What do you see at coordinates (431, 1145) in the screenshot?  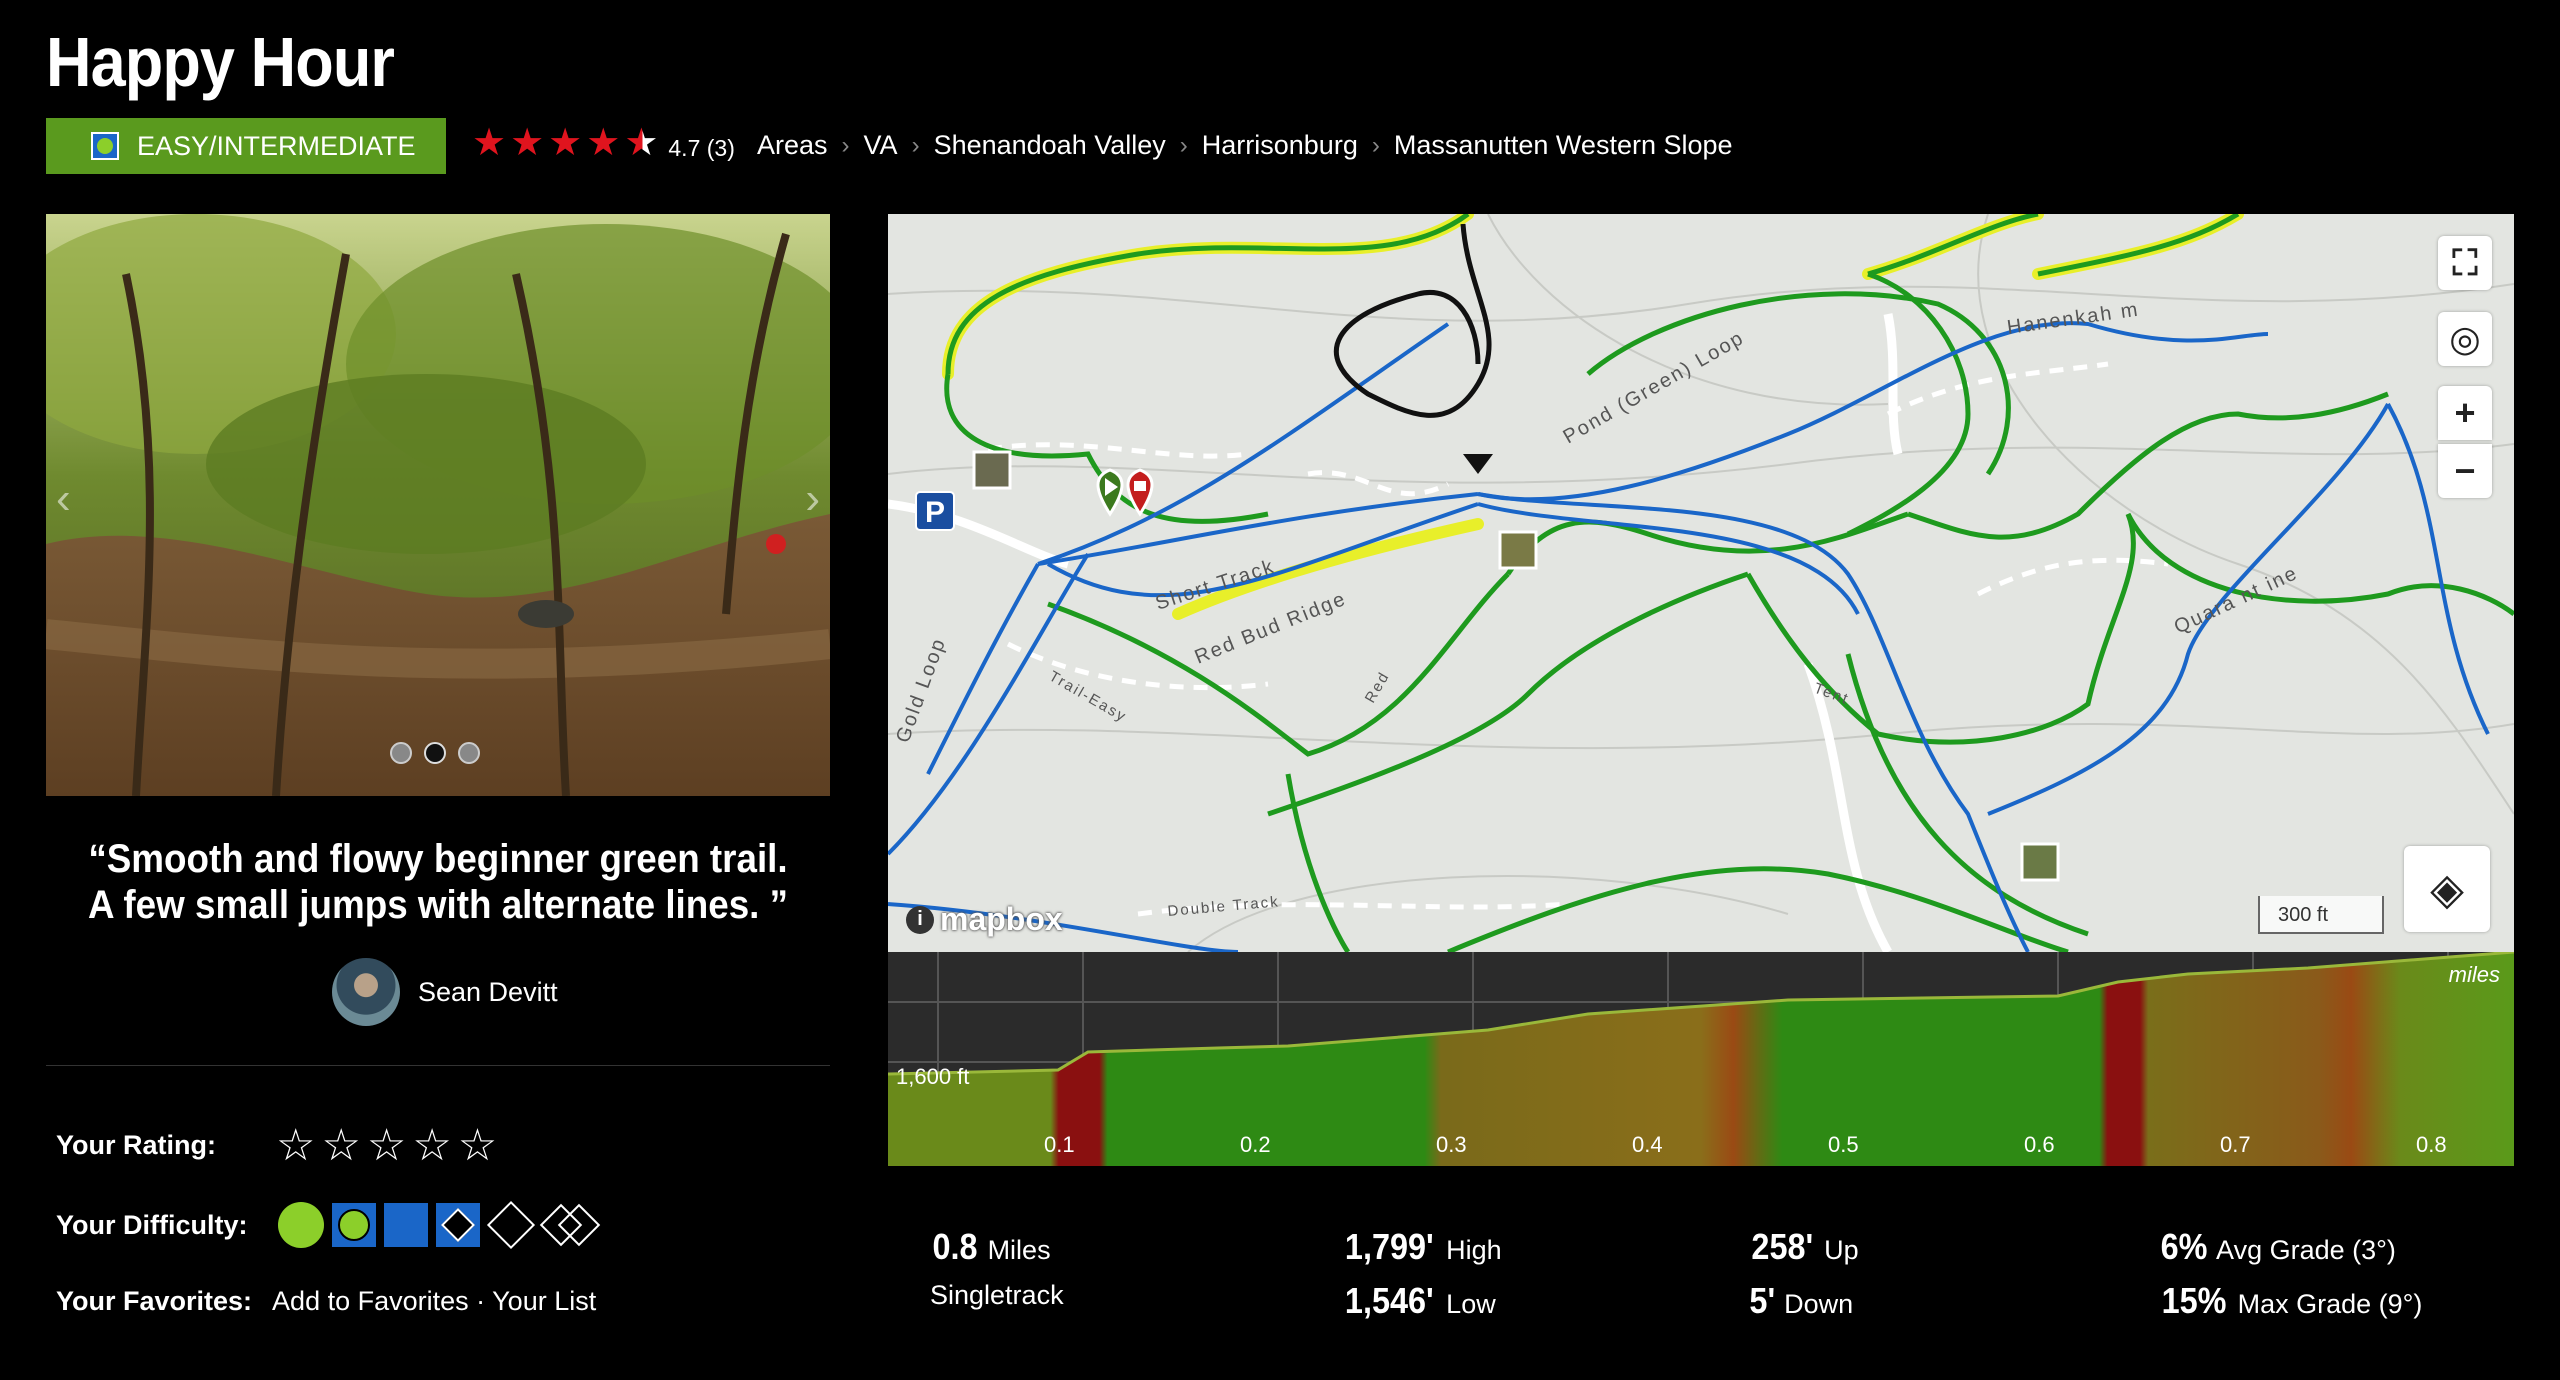 I see `rating-star-4-icon: ☆` at bounding box center [431, 1145].